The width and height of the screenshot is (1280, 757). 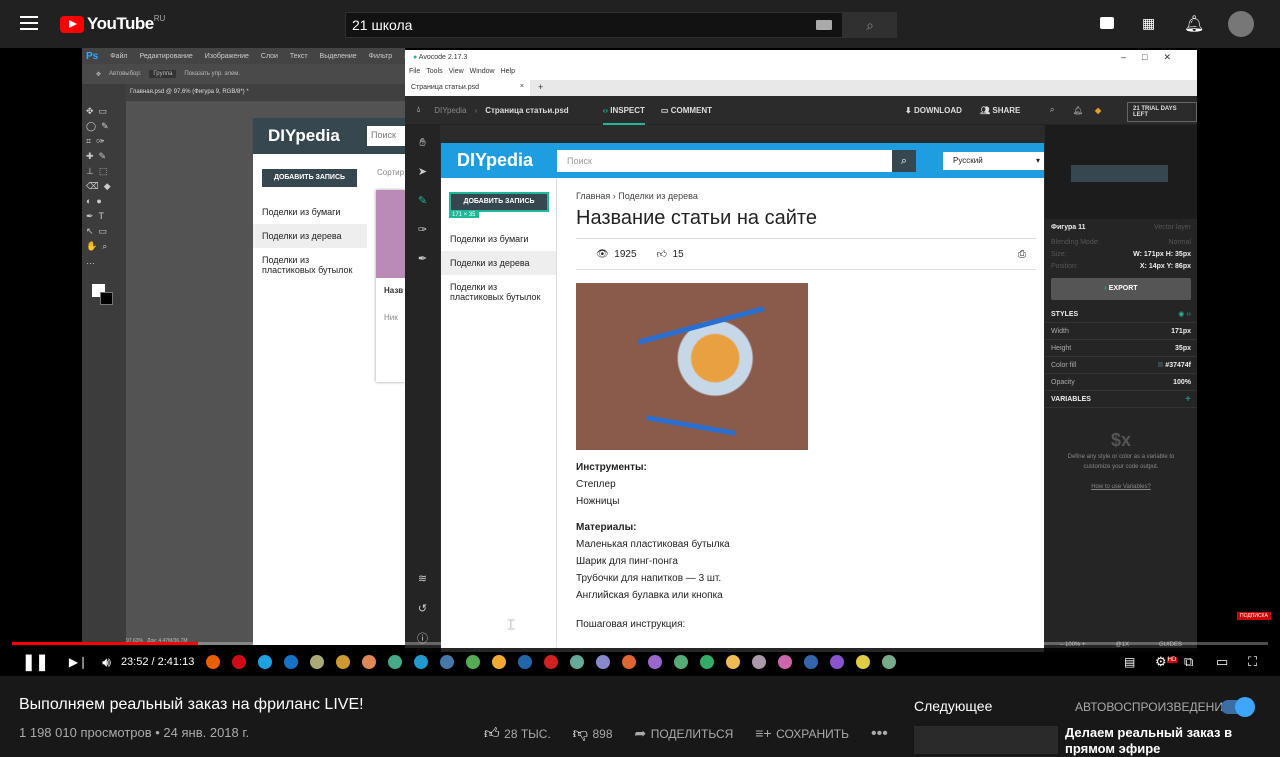 I want to click on ps-menu-item: Редактирование, so click(x=165, y=56).